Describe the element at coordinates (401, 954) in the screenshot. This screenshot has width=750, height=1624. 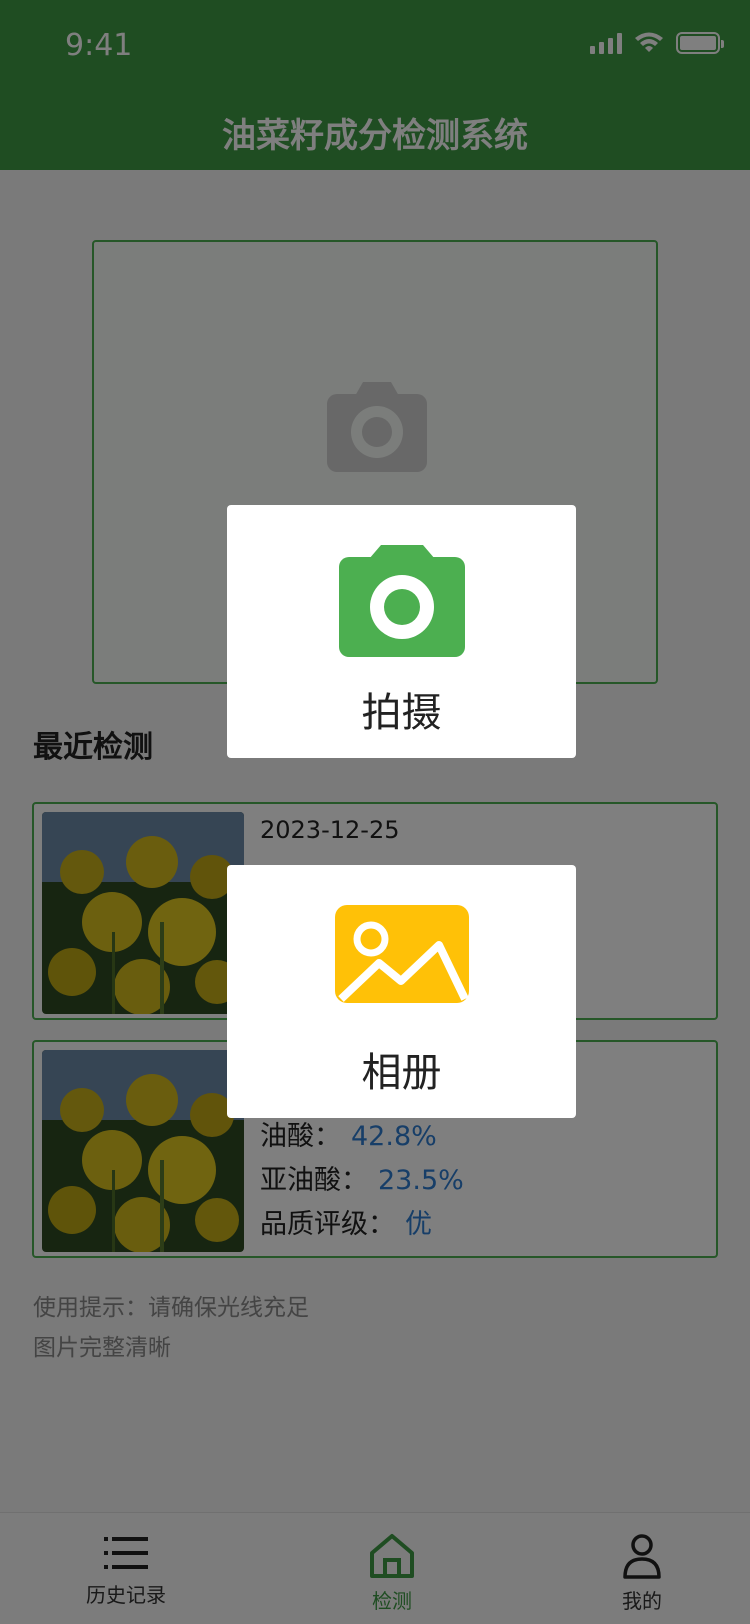
I see `image-icon` at that location.